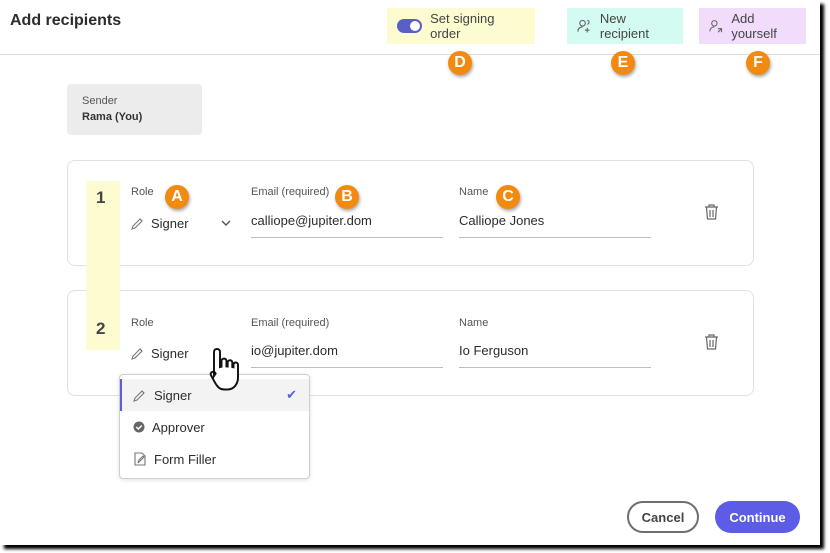 The image size is (830, 553). I want to click on name-field: Io Ferguson, so click(493, 350).